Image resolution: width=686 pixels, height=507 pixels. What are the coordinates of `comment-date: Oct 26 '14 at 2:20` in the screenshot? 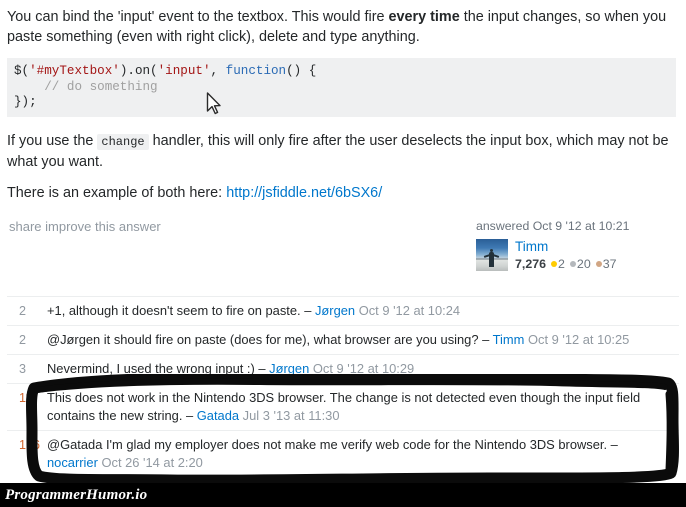 It's located at (151, 462).